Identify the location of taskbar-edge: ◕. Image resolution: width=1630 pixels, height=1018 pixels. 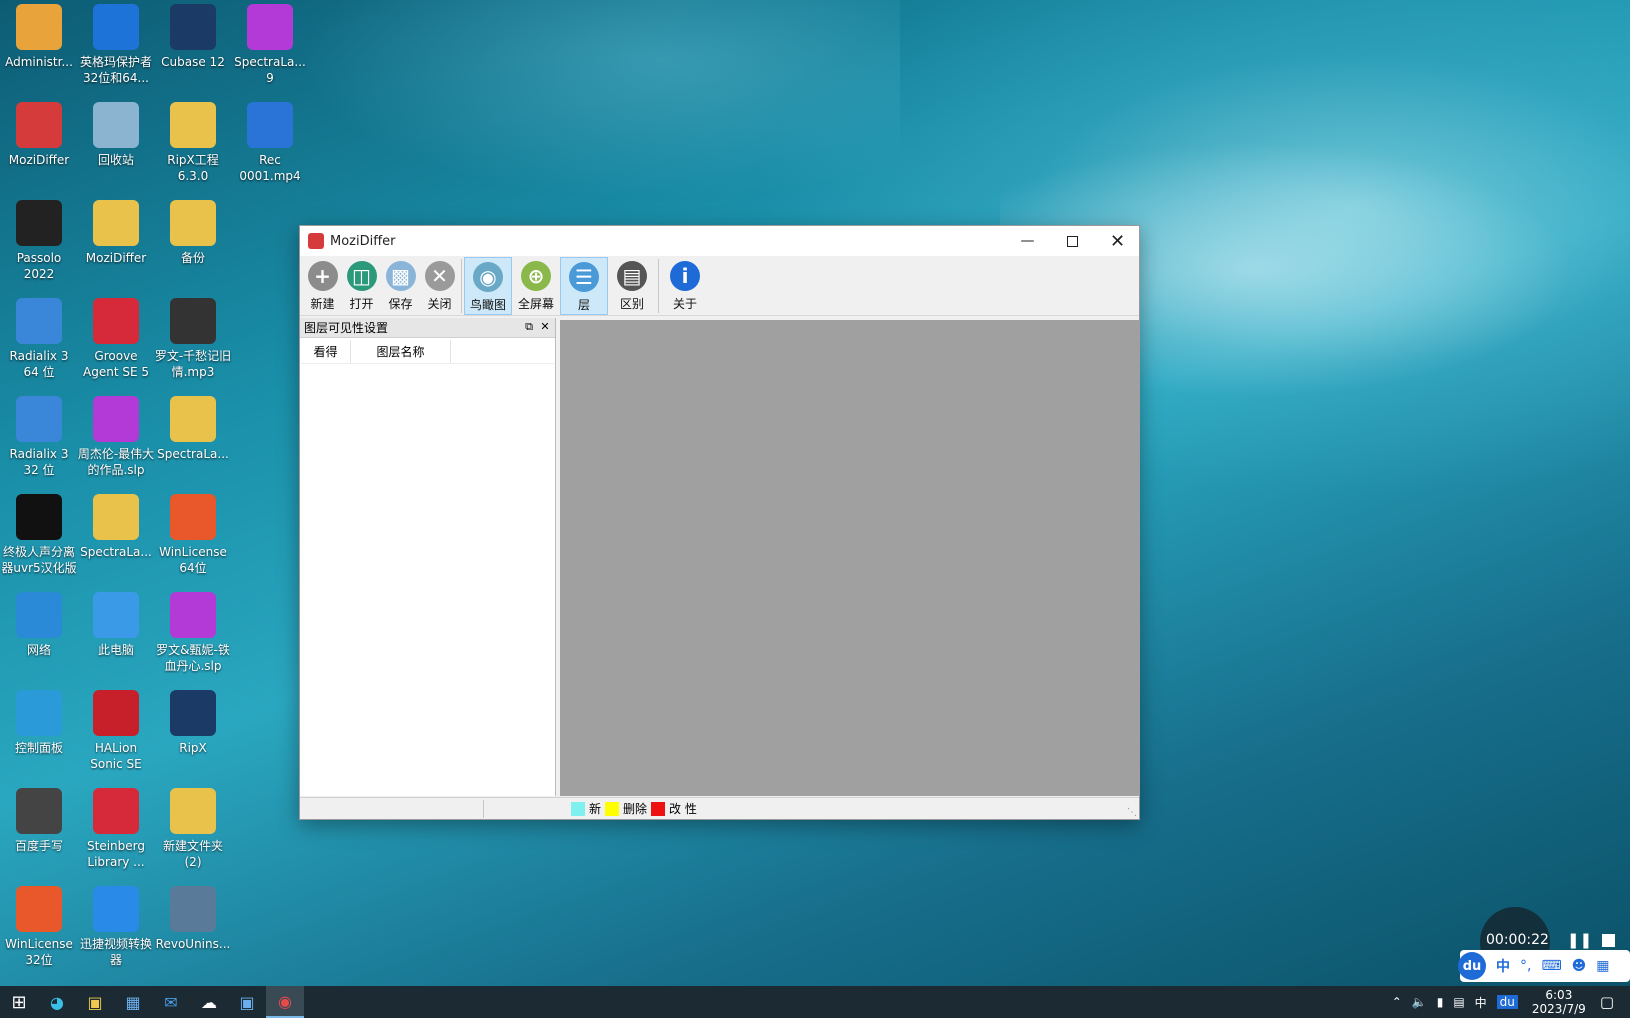
(57, 1002).